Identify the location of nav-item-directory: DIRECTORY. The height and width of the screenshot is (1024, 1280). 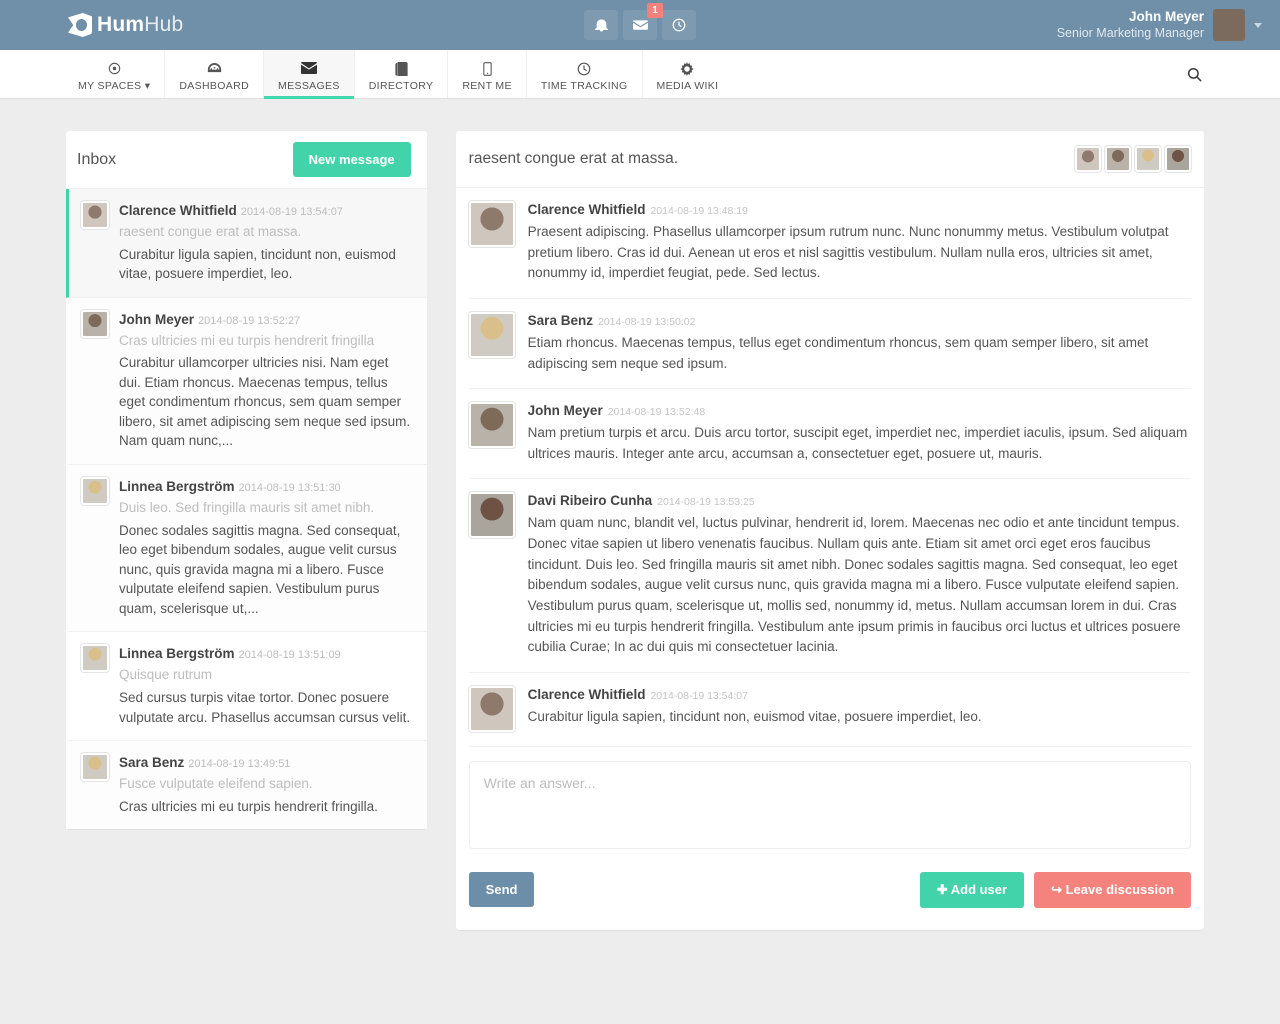
(400, 74).